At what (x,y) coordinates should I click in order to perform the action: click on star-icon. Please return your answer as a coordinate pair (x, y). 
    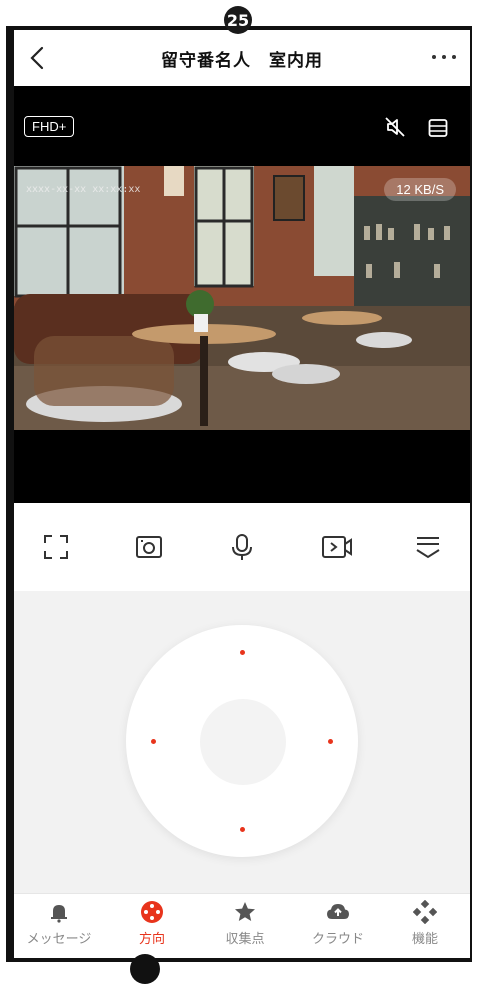
    Looking at the image, I should click on (245, 911).